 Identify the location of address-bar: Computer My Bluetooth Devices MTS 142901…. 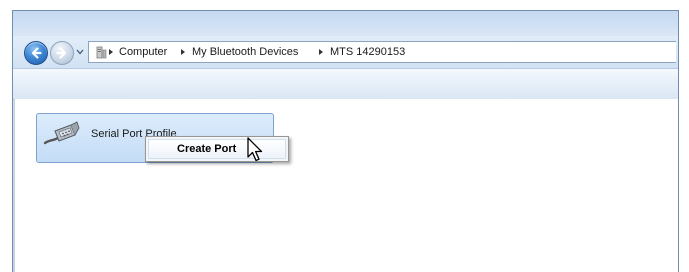
(382, 52).